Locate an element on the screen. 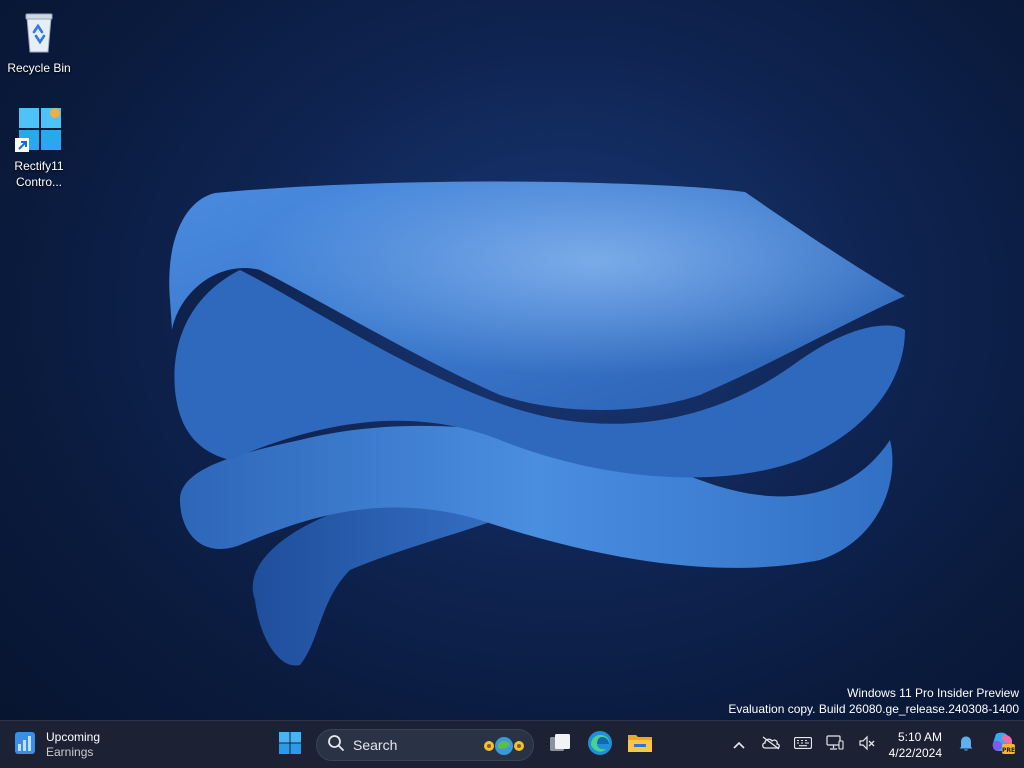 The height and width of the screenshot is (768, 1024). start-button is located at coordinates (290, 745).